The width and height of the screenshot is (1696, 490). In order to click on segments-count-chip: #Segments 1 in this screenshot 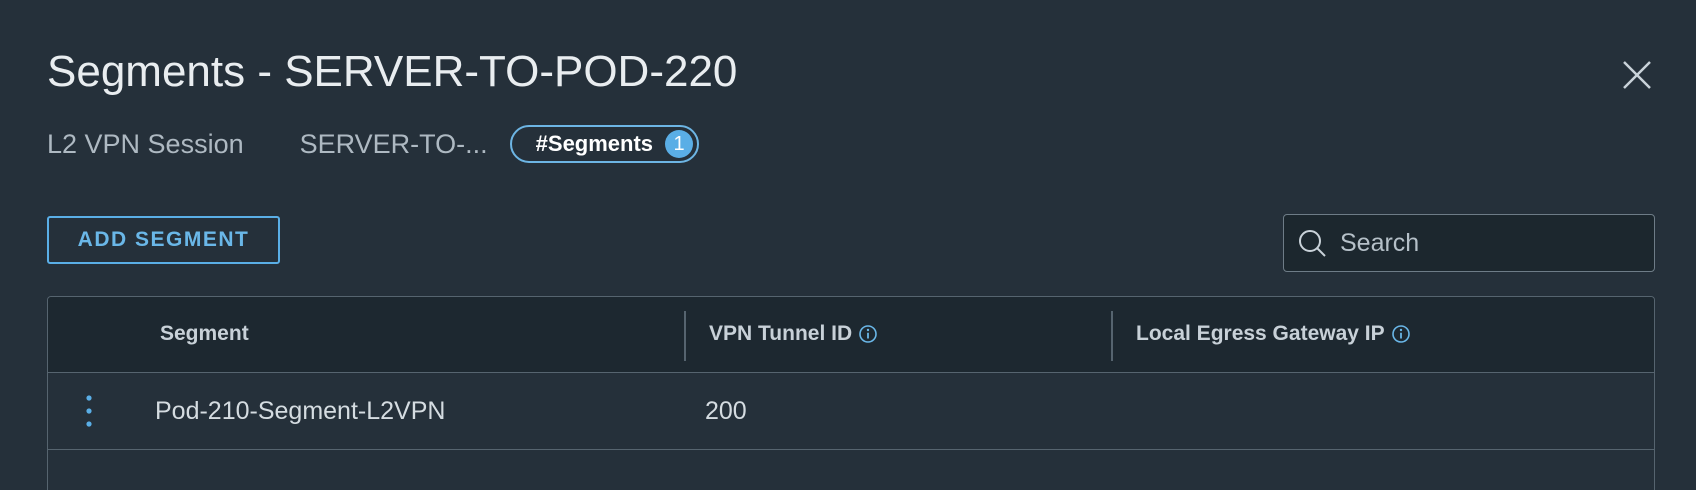, I will do `click(604, 144)`.